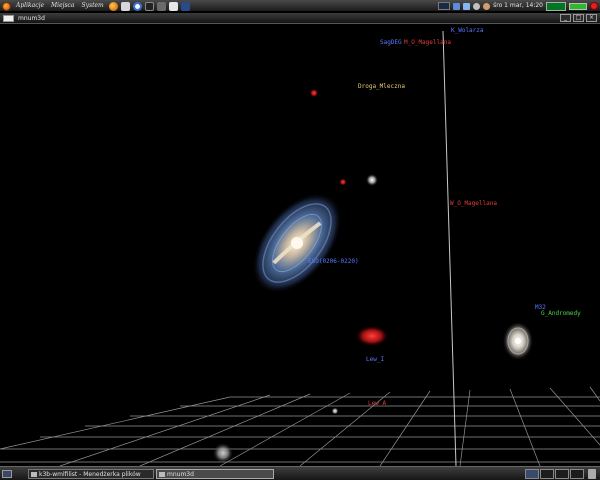 The height and width of the screenshot is (480, 600). Describe the element at coordinates (185, 6) in the screenshot. I see `image-viewer-icon` at that location.